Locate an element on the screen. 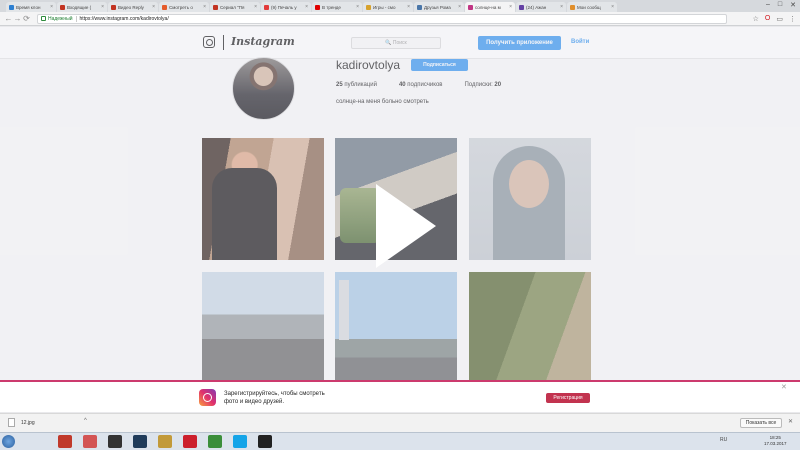 This screenshot has height=450, width=800. instagram-app-icon is located at coordinates (207, 397).